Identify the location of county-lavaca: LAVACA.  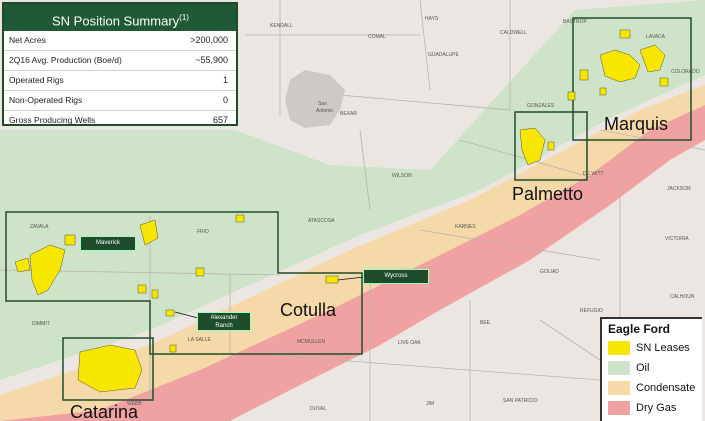
(656, 37).